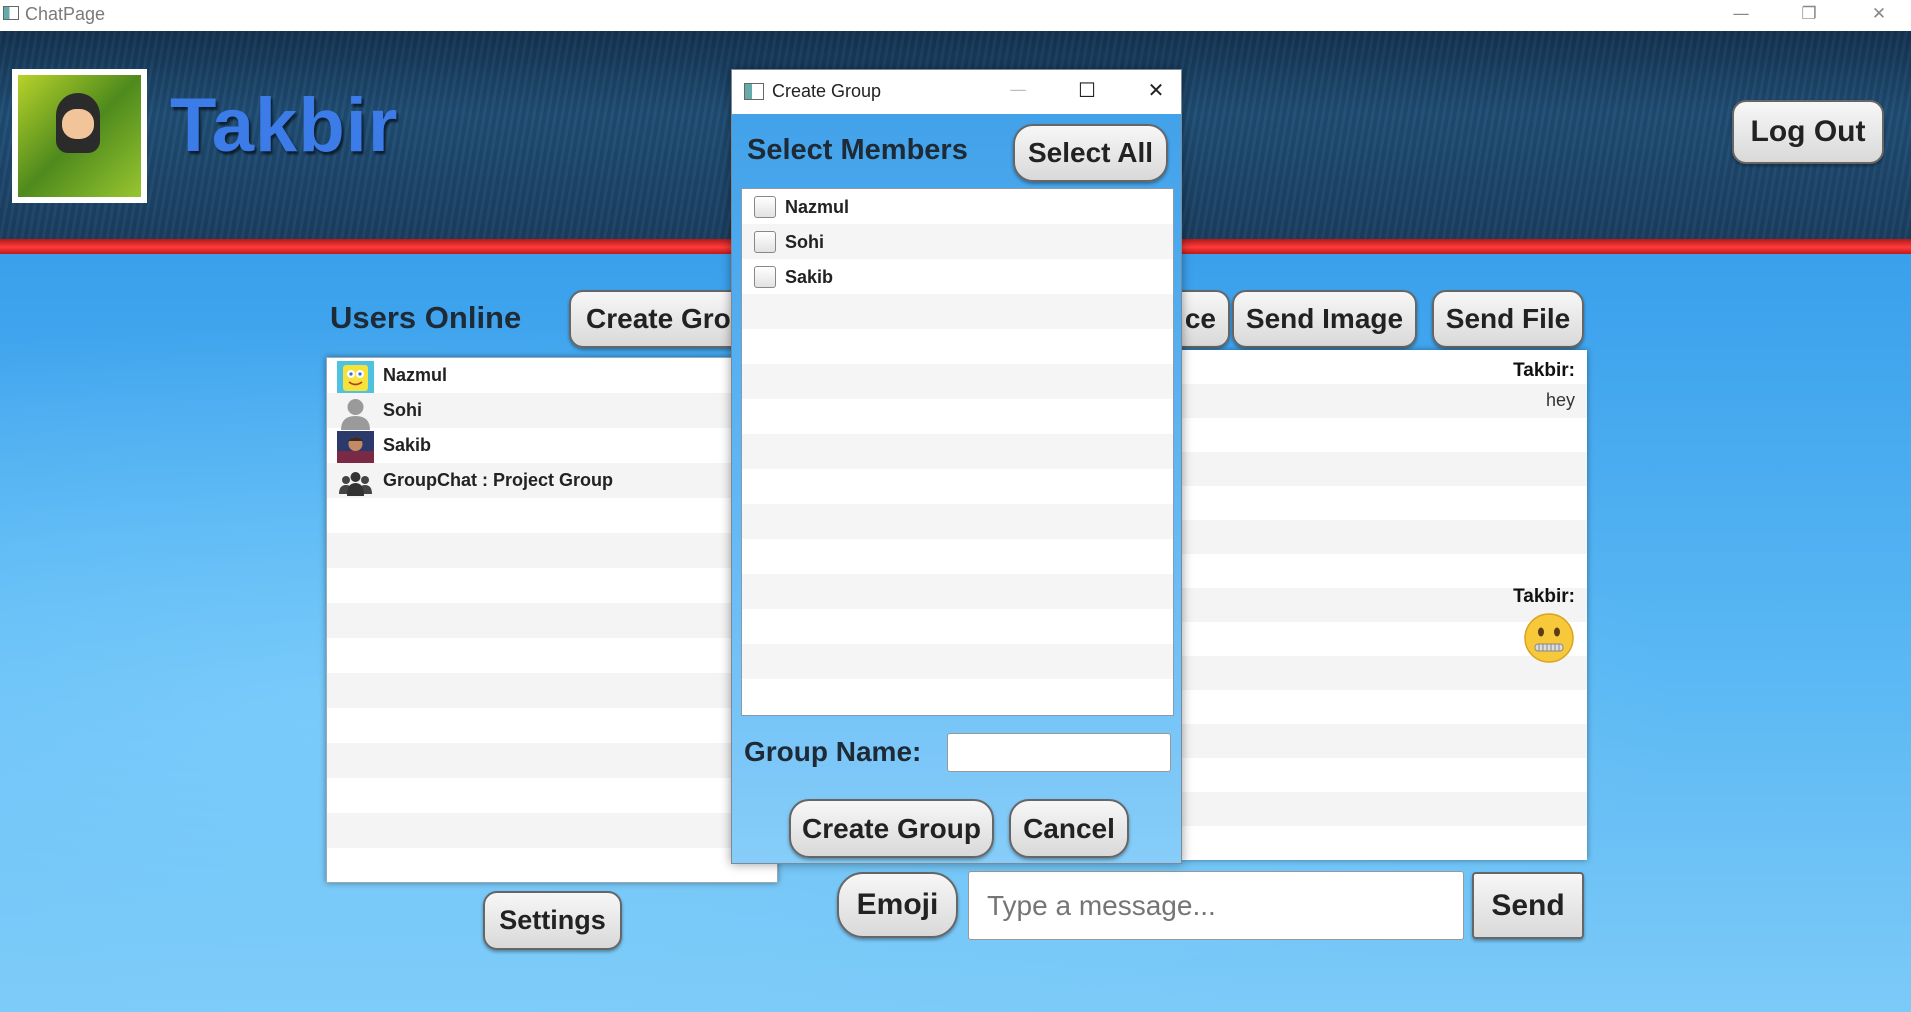  I want to click on zipper-mouth-emoji-icon, so click(1549, 638).